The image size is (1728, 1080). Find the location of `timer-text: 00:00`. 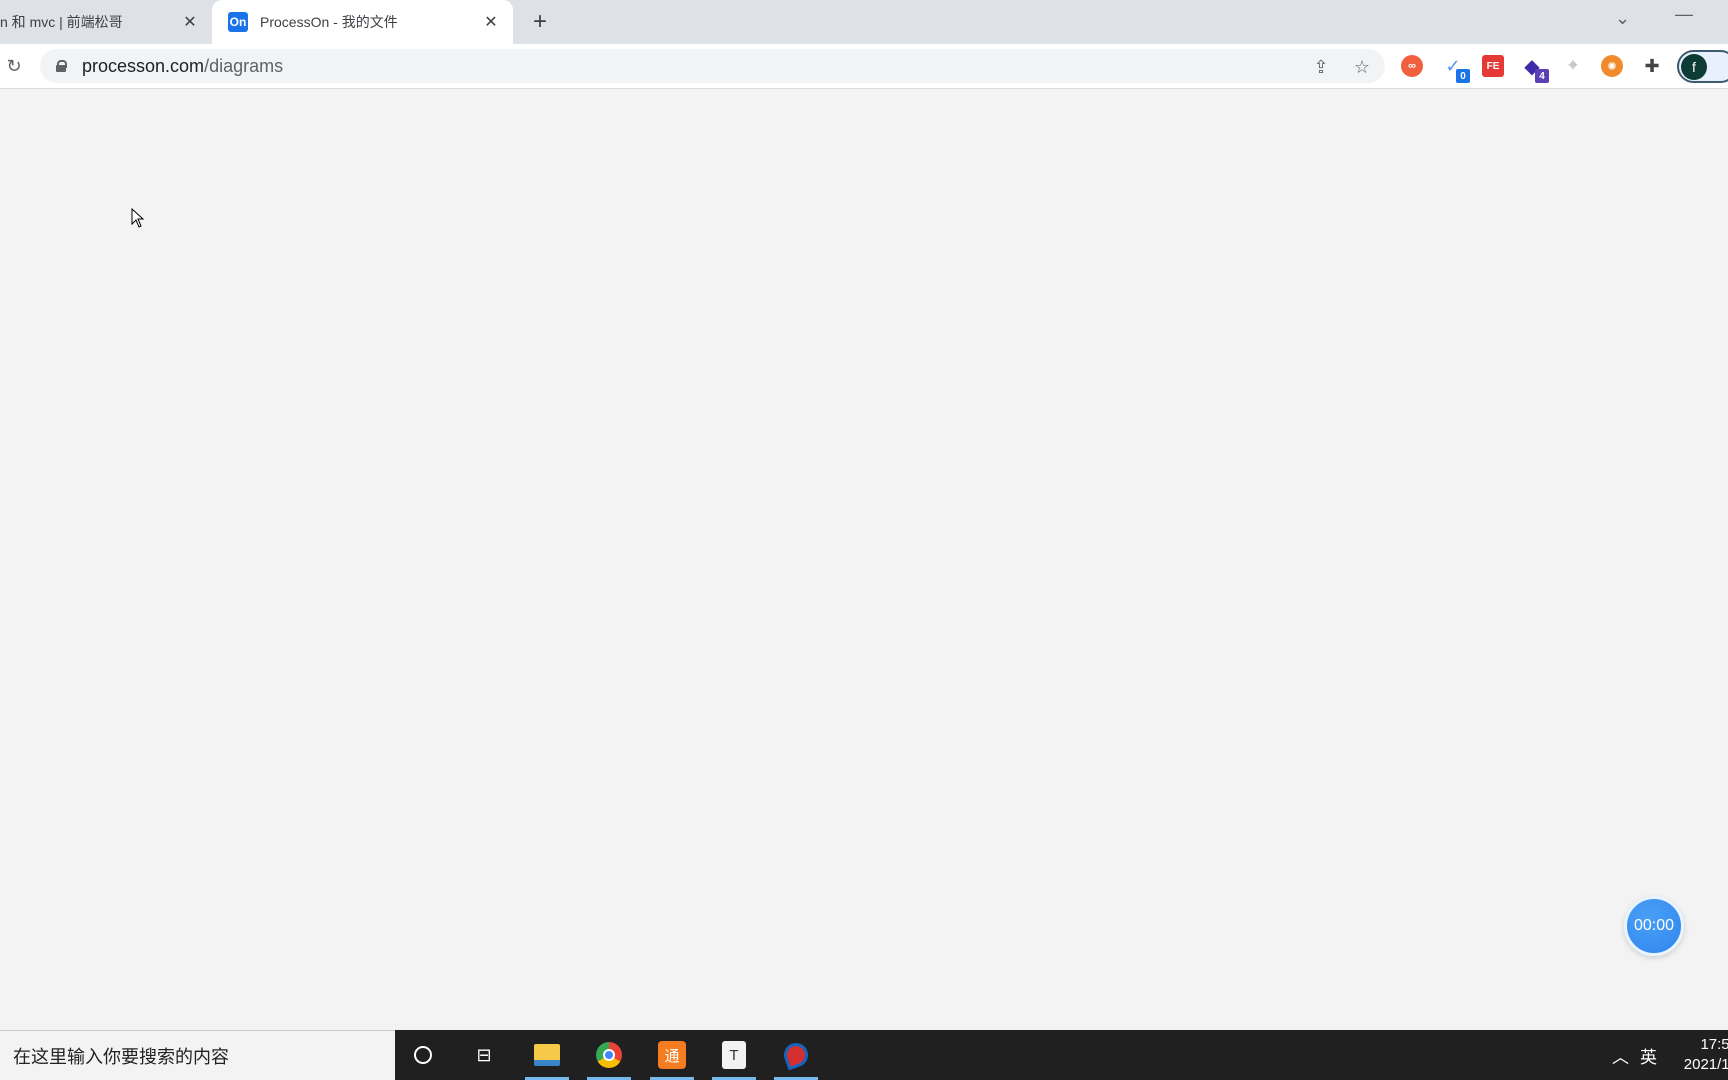

timer-text: 00:00 is located at coordinates (1654, 925).